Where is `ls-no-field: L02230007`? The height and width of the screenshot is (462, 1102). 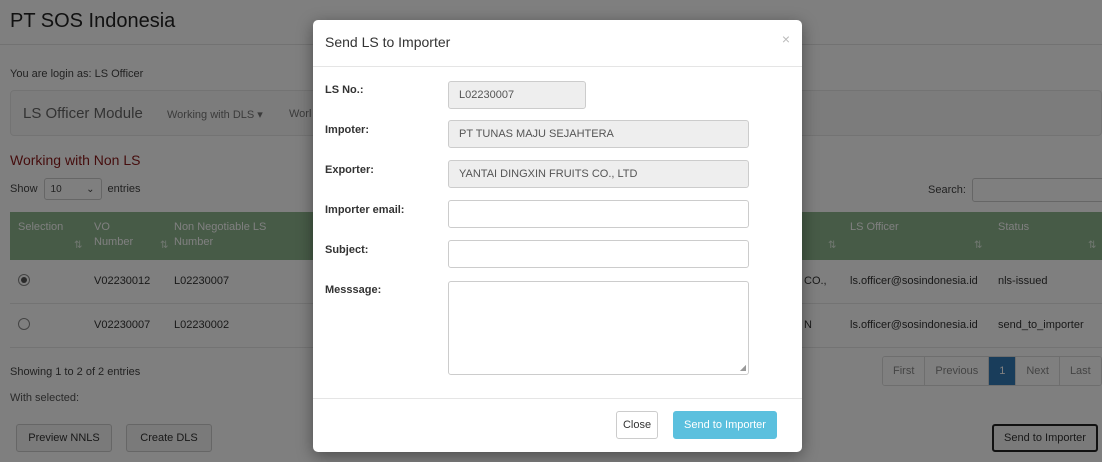
ls-no-field: L02230007 is located at coordinates (517, 95).